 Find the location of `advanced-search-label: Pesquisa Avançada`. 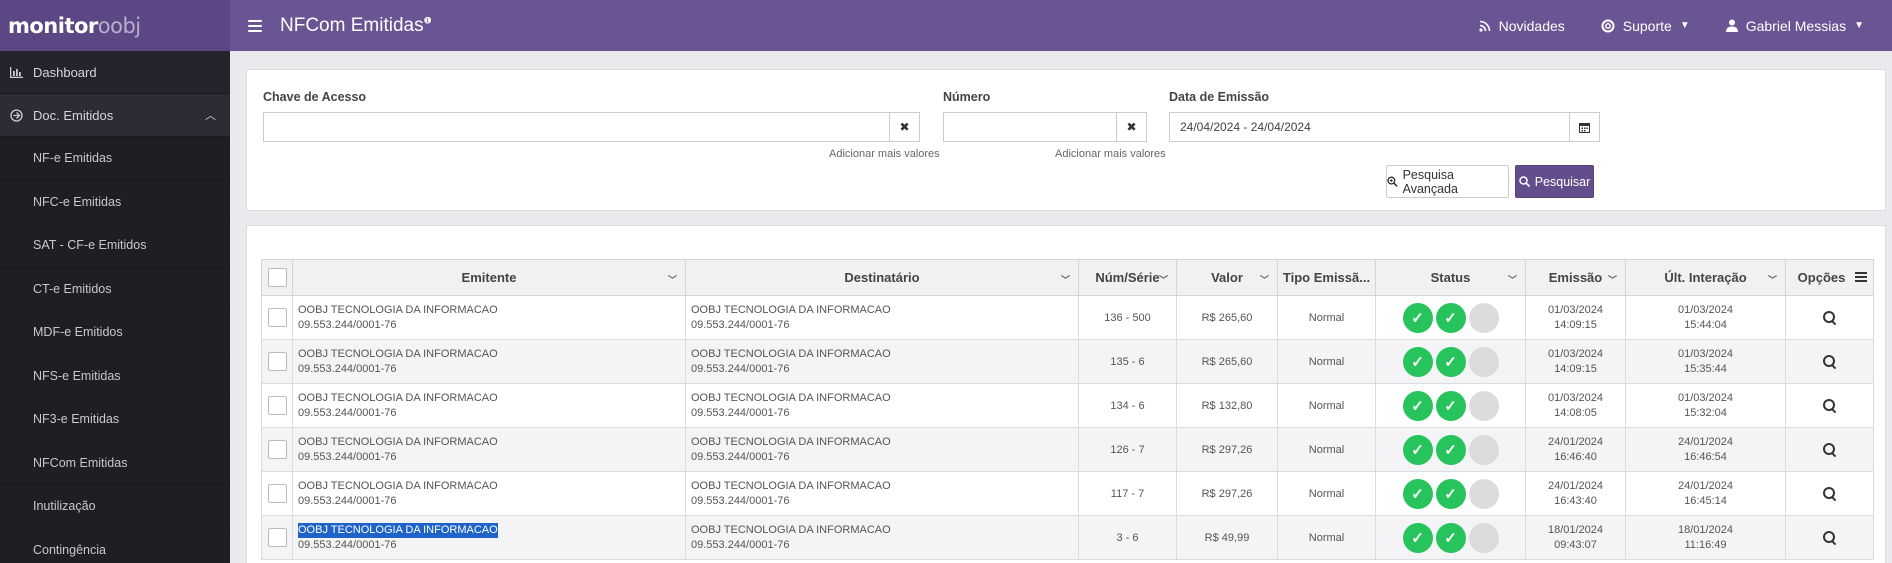

advanced-search-label: Pesquisa Avançada is located at coordinates (1430, 181).